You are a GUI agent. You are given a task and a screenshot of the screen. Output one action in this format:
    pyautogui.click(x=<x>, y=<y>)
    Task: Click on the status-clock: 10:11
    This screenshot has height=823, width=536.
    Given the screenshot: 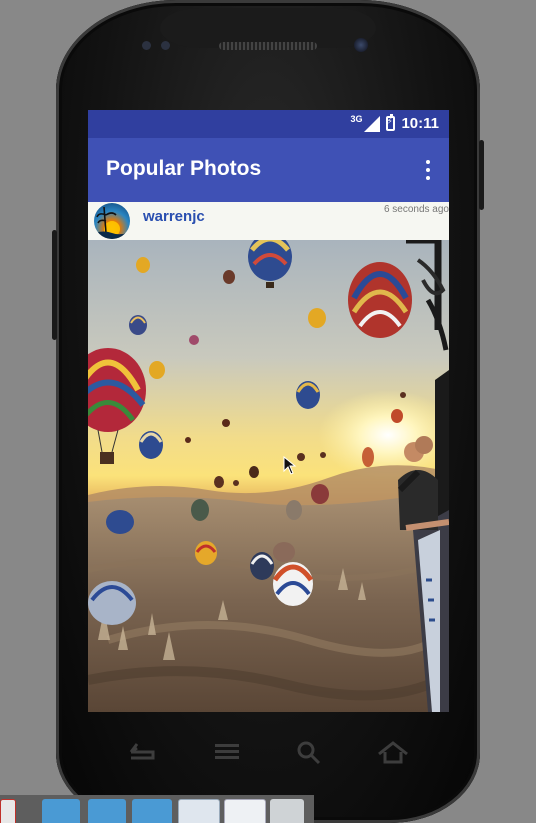 What is the action you would take?
    pyautogui.click(x=420, y=123)
    